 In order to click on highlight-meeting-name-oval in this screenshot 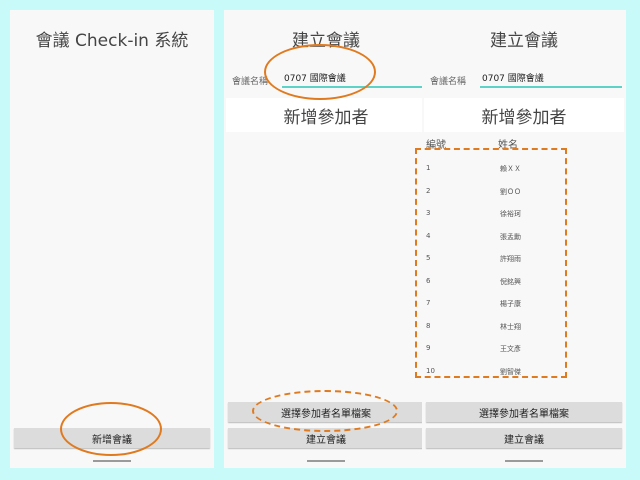, I will do `click(320, 72)`.